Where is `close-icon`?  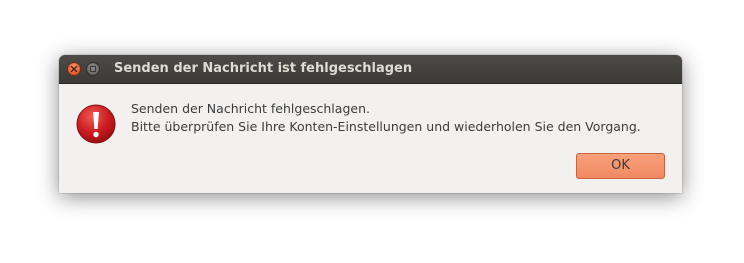
close-icon is located at coordinates (74, 69).